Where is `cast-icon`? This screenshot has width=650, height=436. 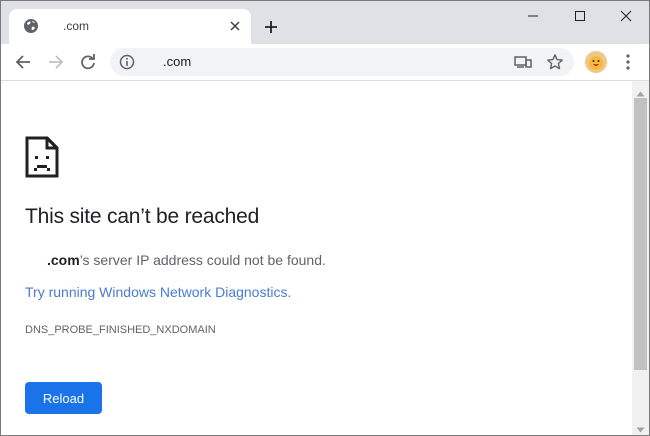
cast-icon is located at coordinates (523, 62).